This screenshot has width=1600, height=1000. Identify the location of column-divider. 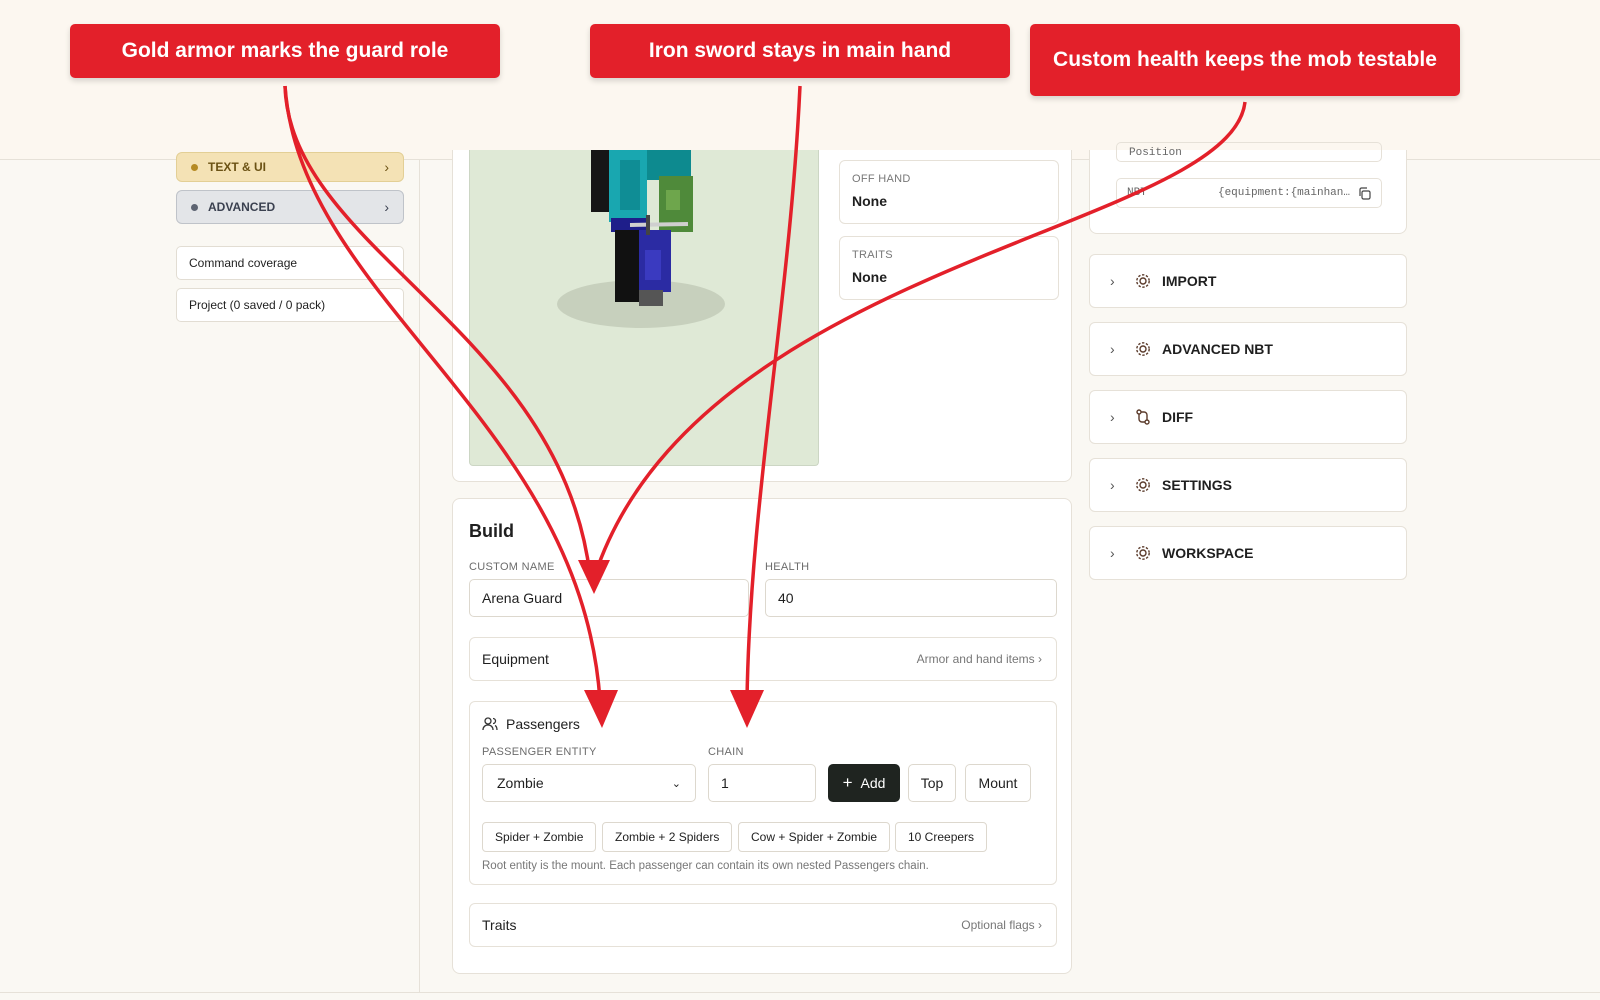
(419, 576).